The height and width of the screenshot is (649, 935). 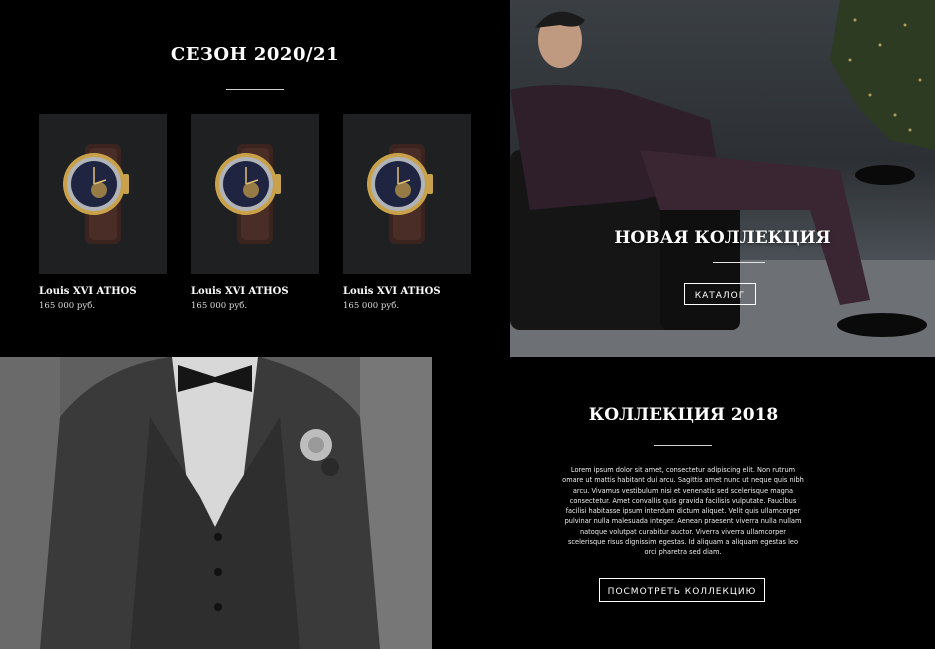 I want to click on product-card-2: Louis XVI ATHOS 165 000 руб., so click(x=255, y=212).